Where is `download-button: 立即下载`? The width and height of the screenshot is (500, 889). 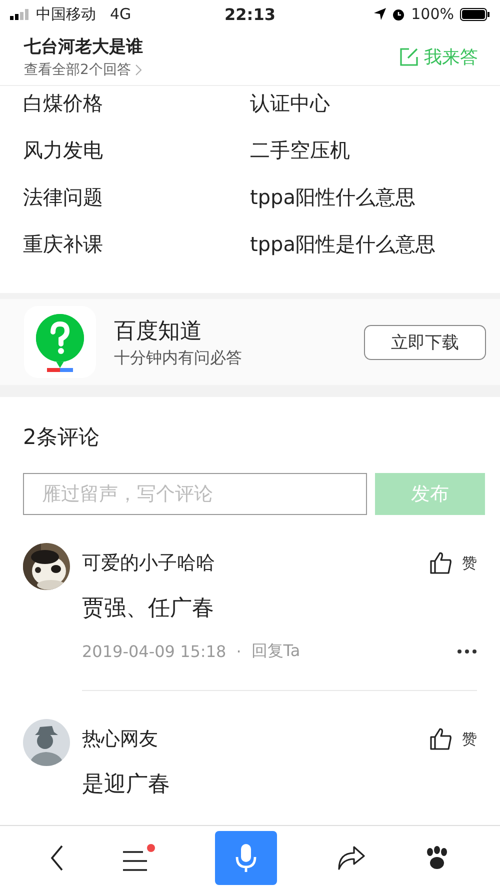 download-button: 立即下载 is located at coordinates (425, 342).